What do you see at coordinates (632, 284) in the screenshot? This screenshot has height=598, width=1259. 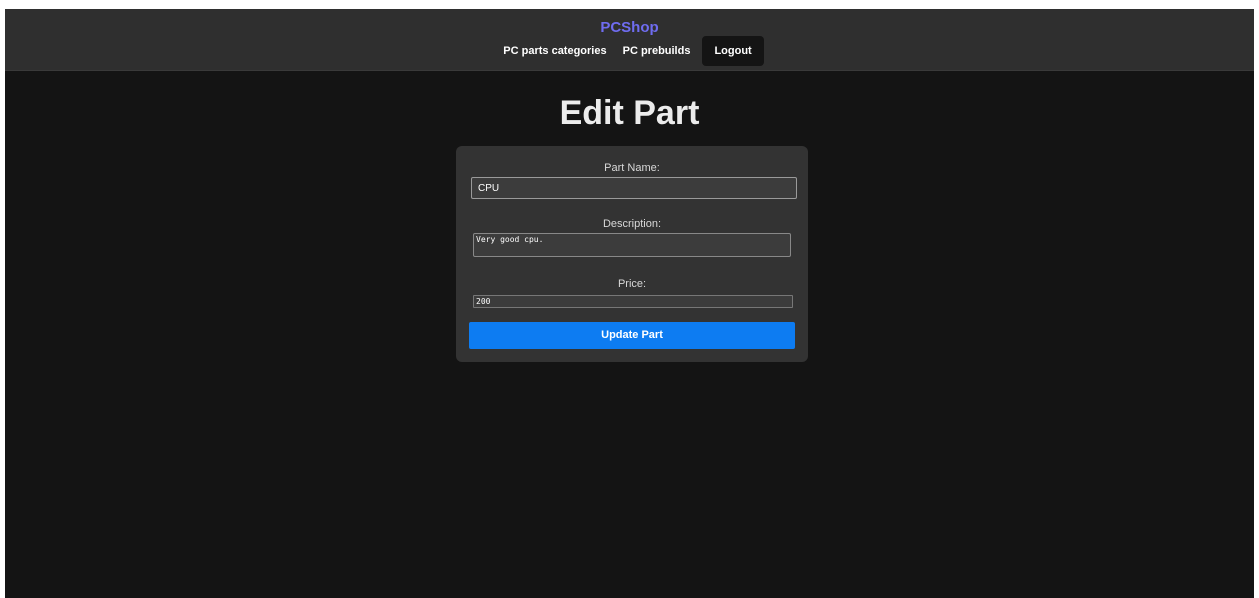 I see `price-label: Price:` at bounding box center [632, 284].